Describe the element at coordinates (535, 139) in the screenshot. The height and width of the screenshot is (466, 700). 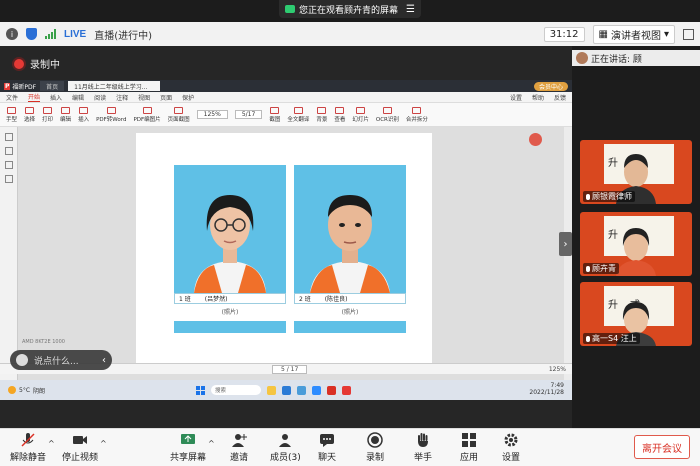
I see `floating-action-icon` at that location.